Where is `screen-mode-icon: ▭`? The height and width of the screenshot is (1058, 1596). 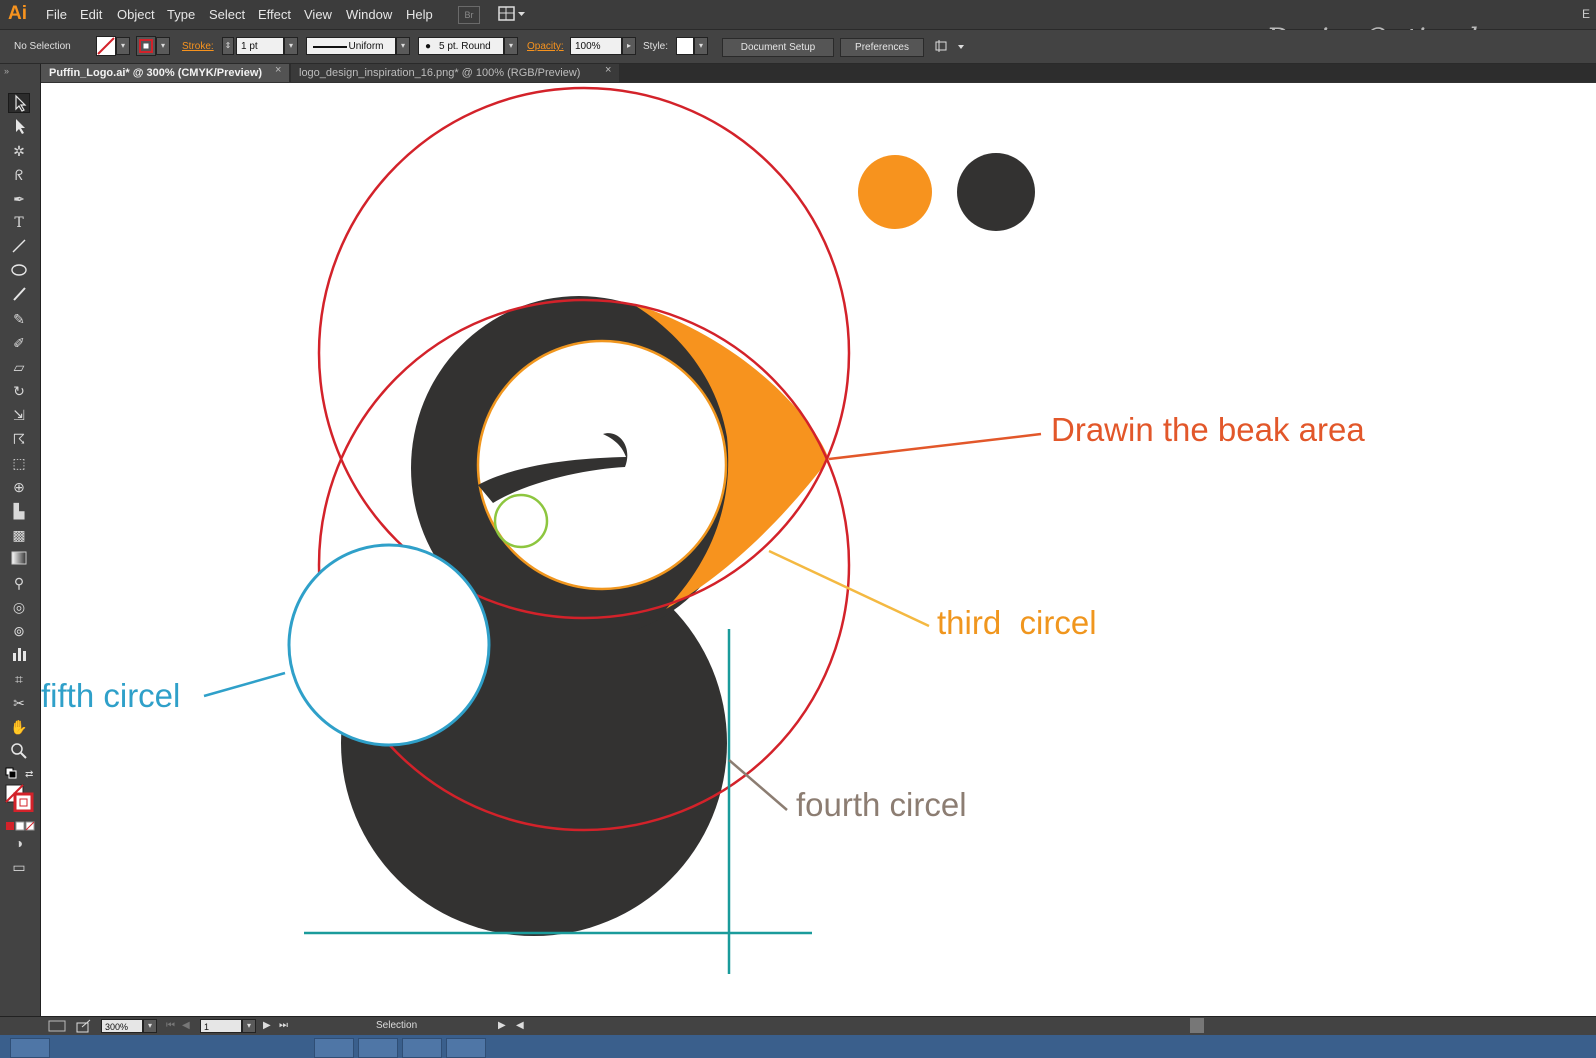 screen-mode-icon: ▭ is located at coordinates (19, 867).